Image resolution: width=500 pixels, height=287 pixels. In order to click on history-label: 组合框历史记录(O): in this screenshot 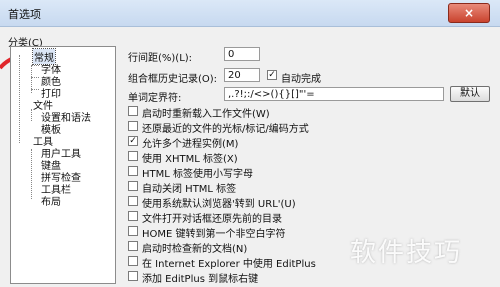, I will do `click(173, 79)`.